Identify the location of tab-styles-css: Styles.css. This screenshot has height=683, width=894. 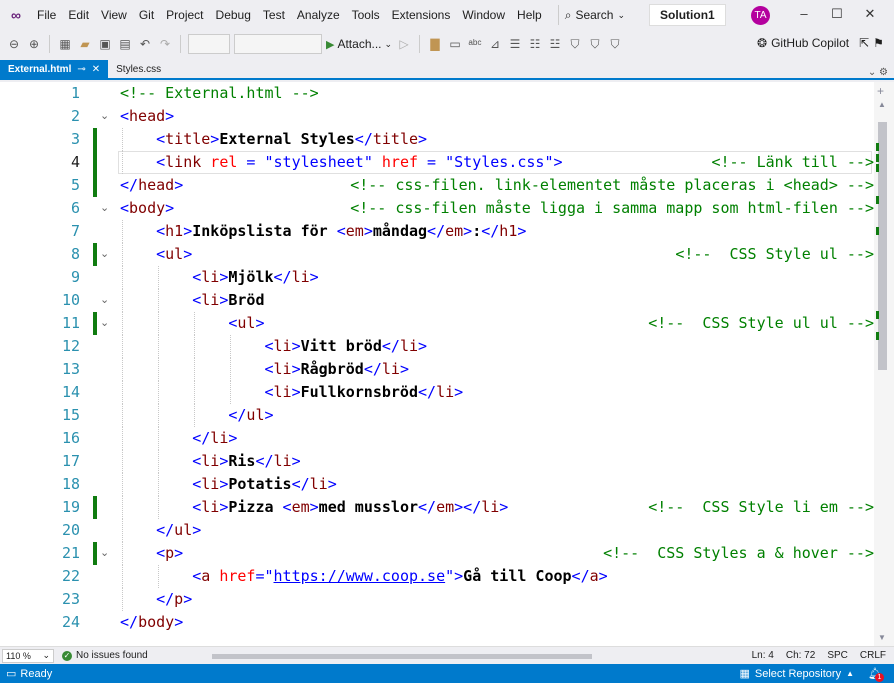
(138, 69).